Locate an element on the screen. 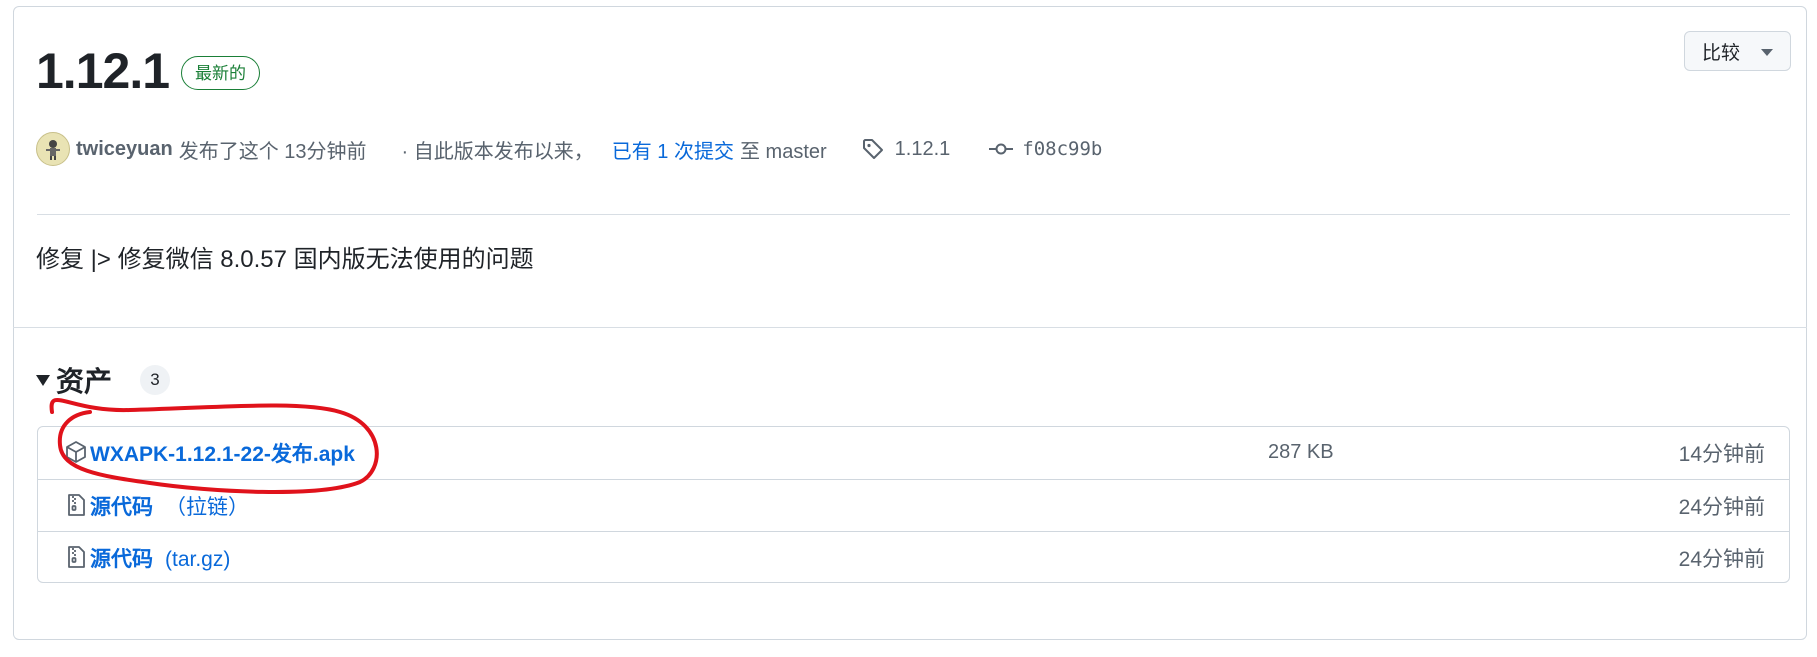  chevron-down-icon is located at coordinates (1767, 52).